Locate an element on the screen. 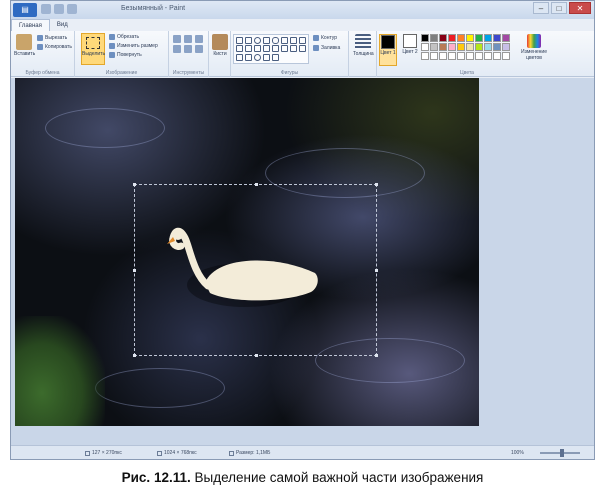  eraser-icon is located at coordinates (177, 49).